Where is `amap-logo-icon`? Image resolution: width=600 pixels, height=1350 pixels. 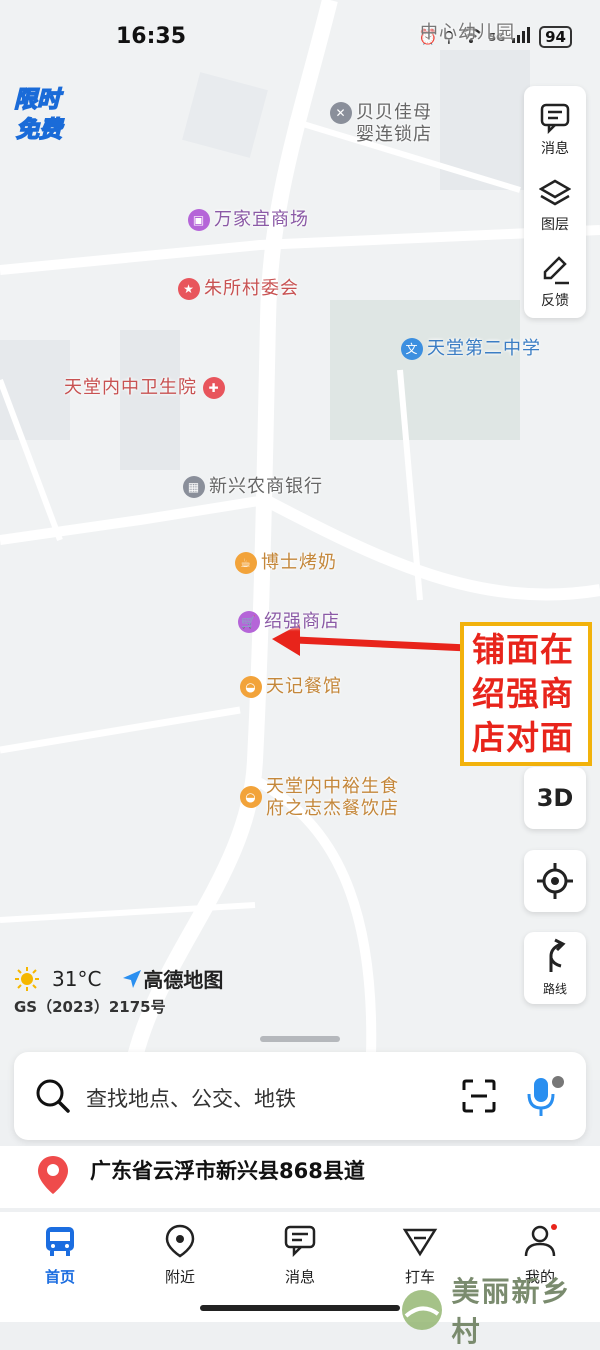 amap-logo-icon is located at coordinates (132, 978).